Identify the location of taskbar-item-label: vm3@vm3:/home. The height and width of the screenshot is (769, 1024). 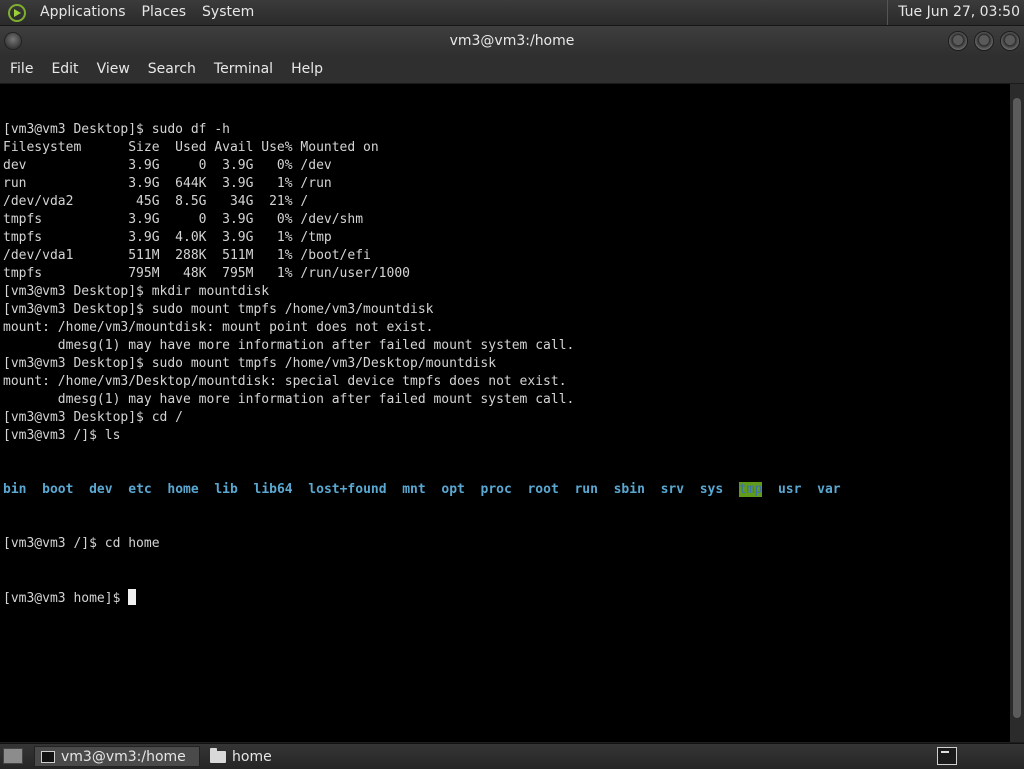
(123, 756).